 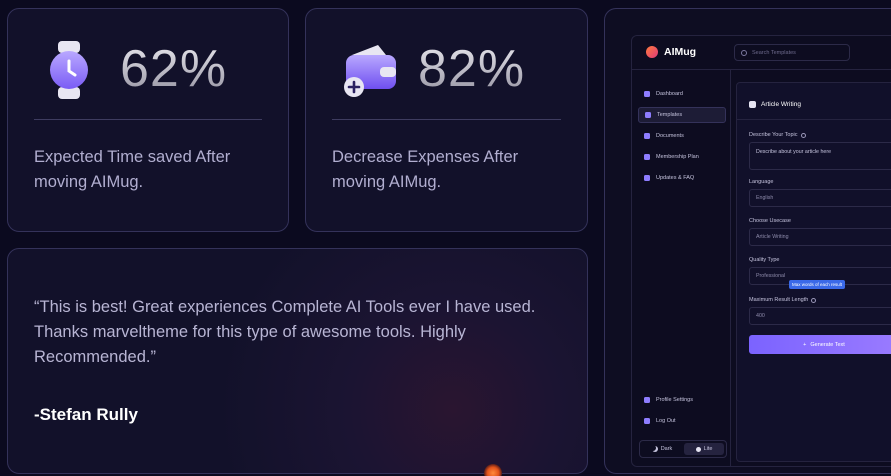 What do you see at coordinates (670, 115) in the screenshot?
I see `sidebar-item-label: Templates` at bounding box center [670, 115].